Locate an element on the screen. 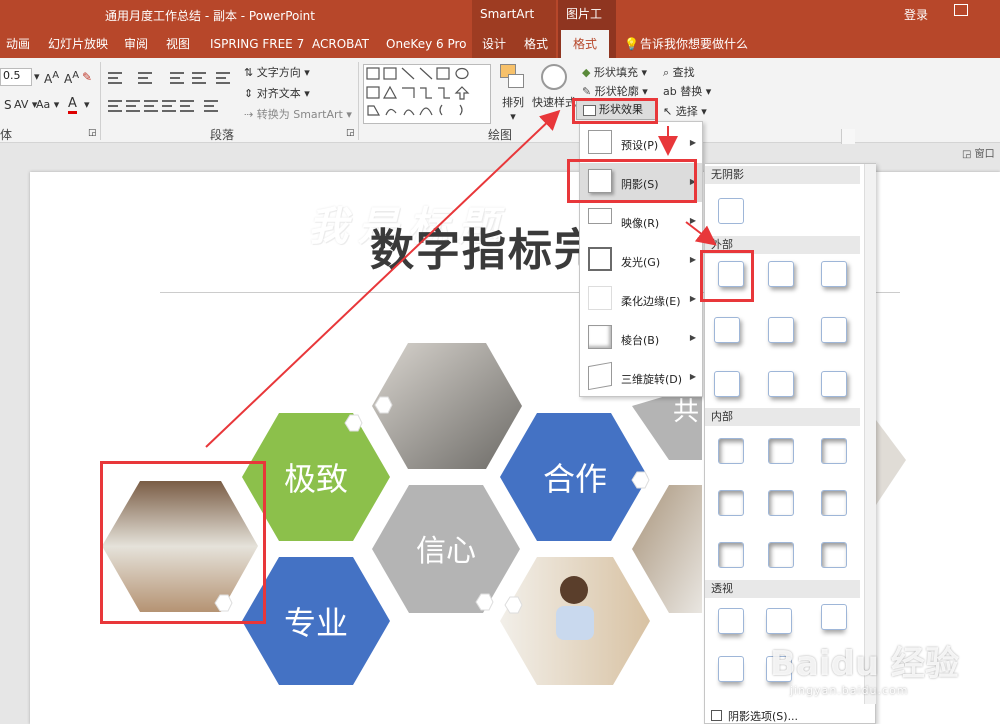 Image resolution: width=1000 pixels, height=724 pixels. hexagon-photo-handshake is located at coordinates (447, 406).